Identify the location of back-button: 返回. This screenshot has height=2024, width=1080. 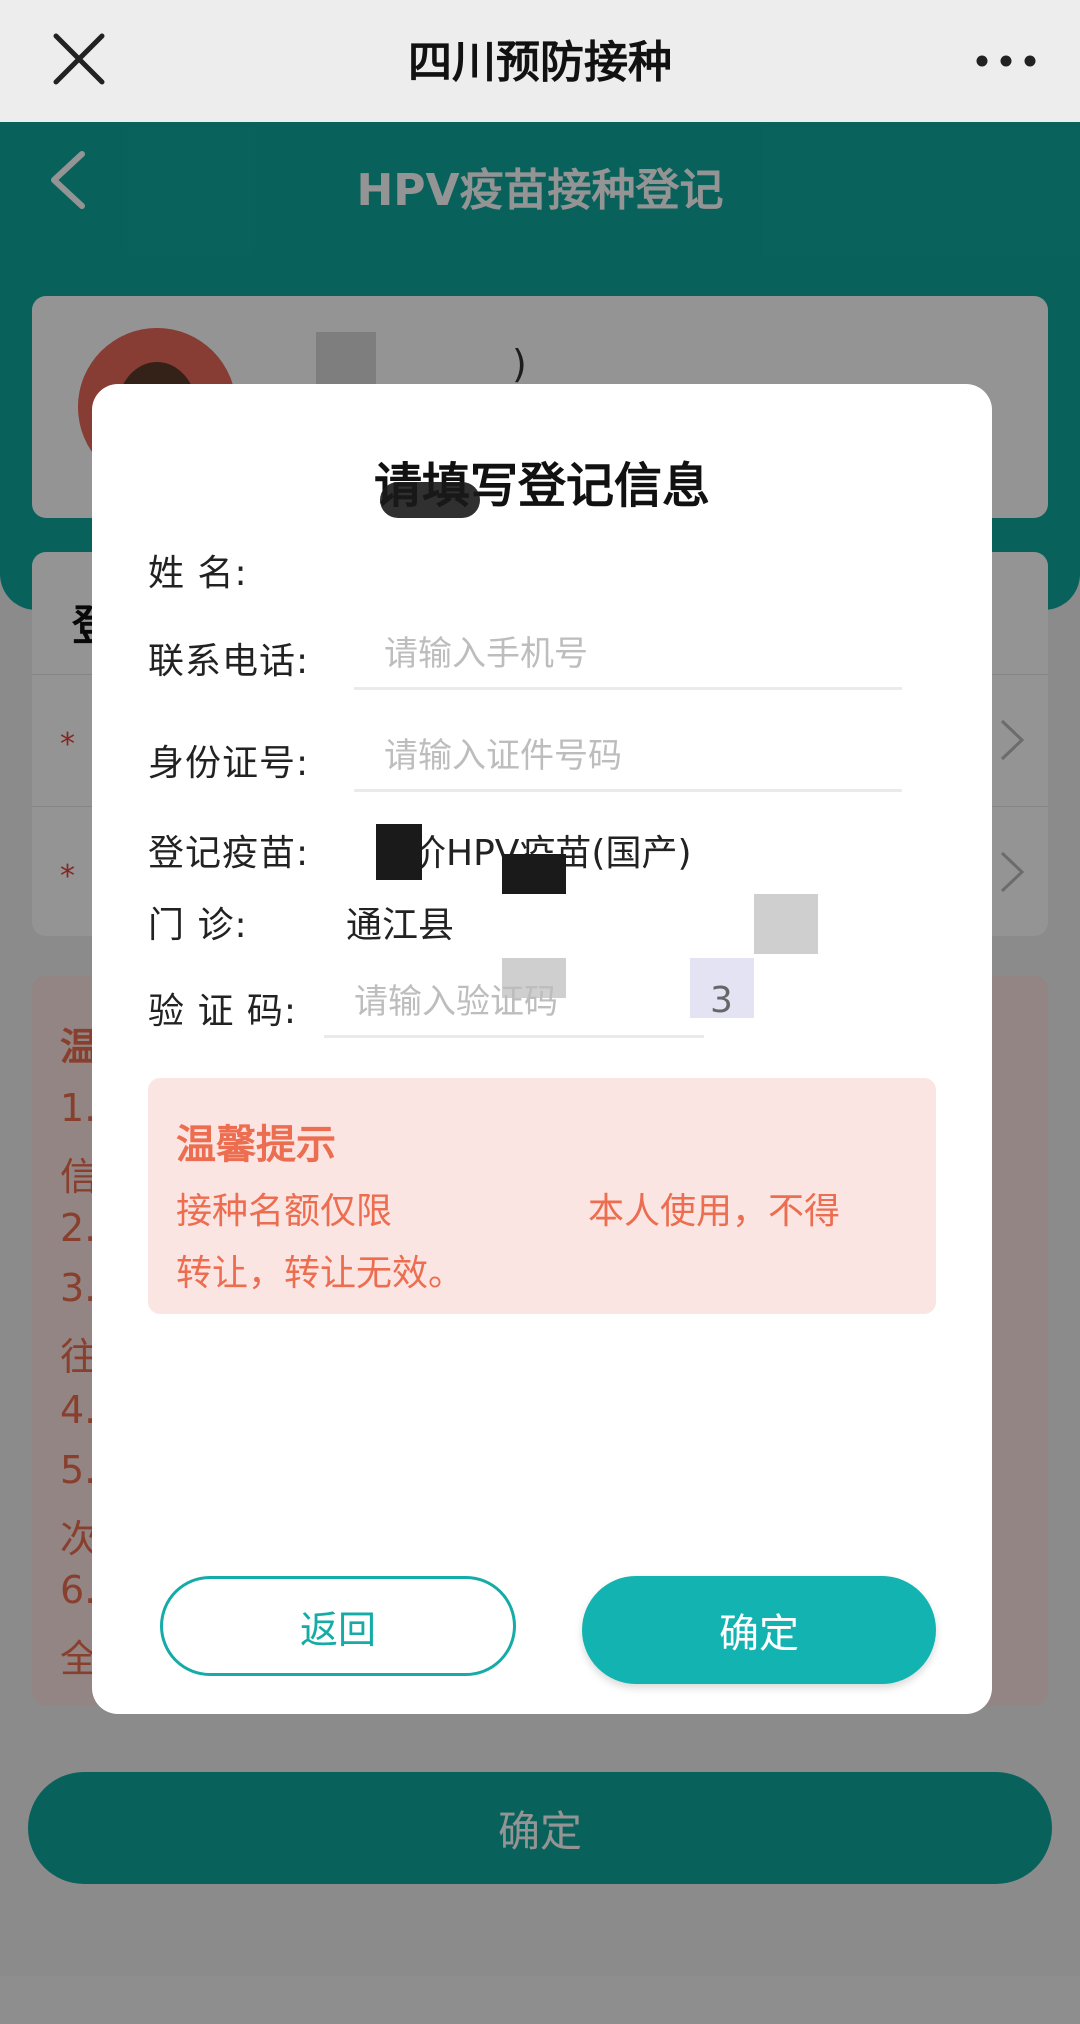
(338, 1626).